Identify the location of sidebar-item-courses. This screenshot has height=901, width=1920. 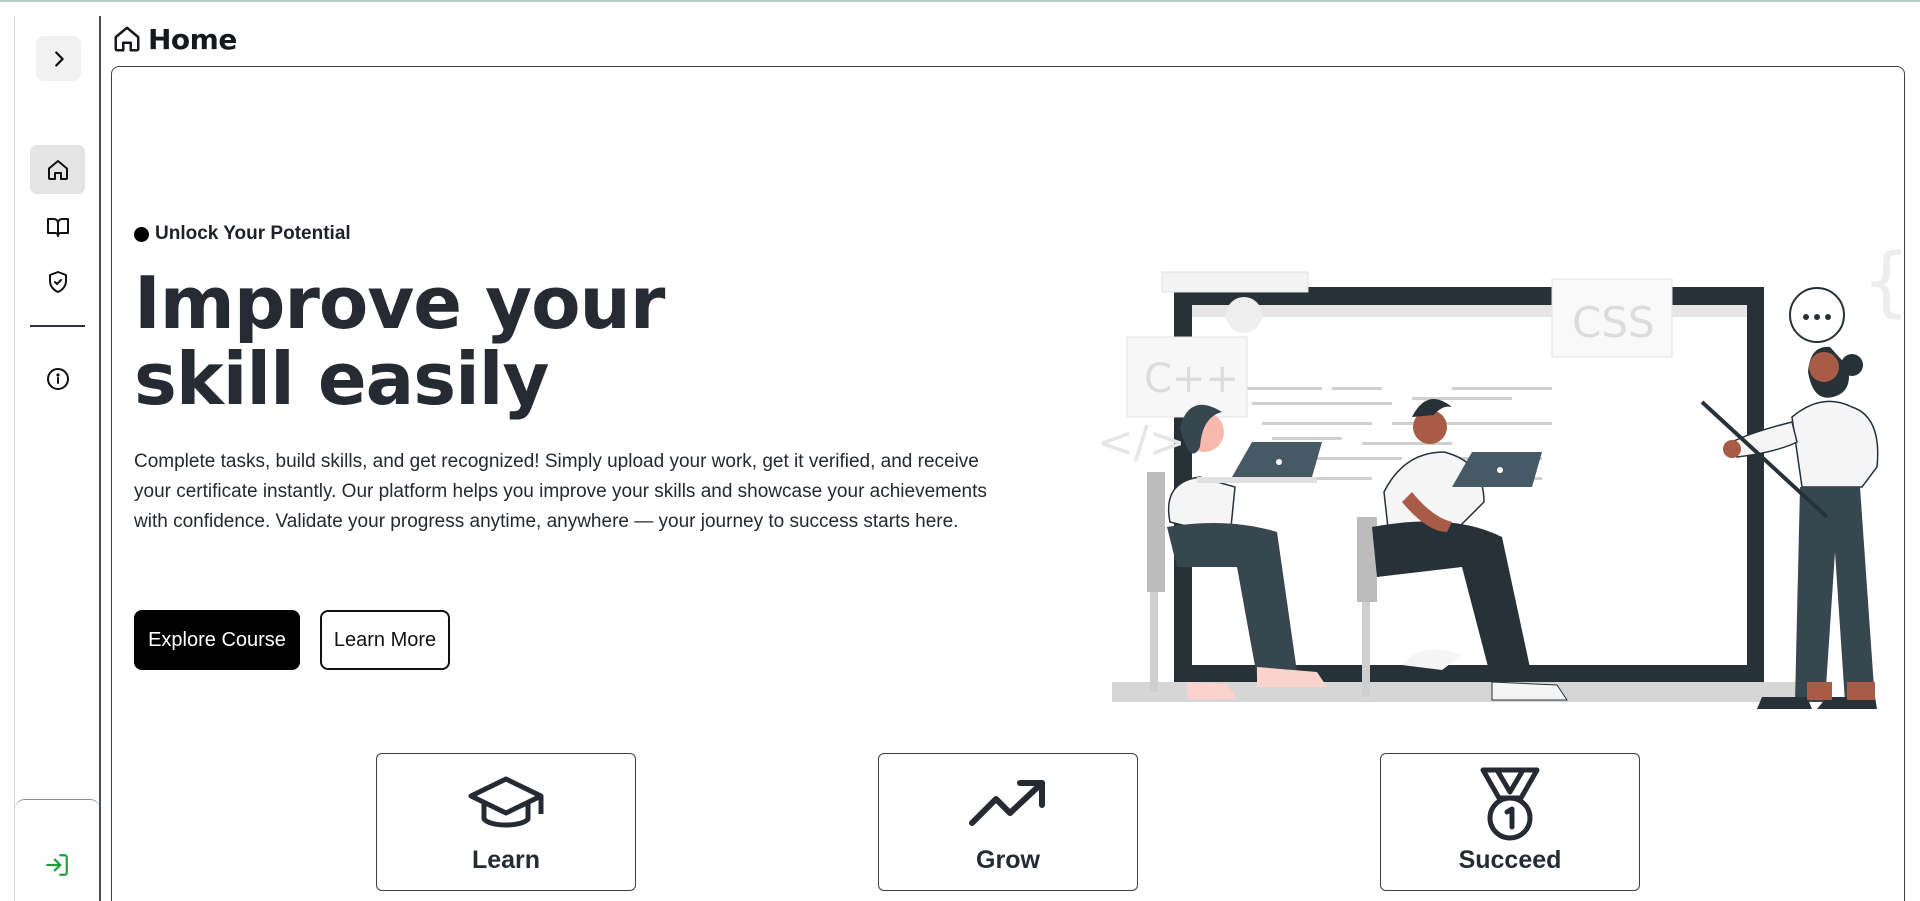
(57, 226).